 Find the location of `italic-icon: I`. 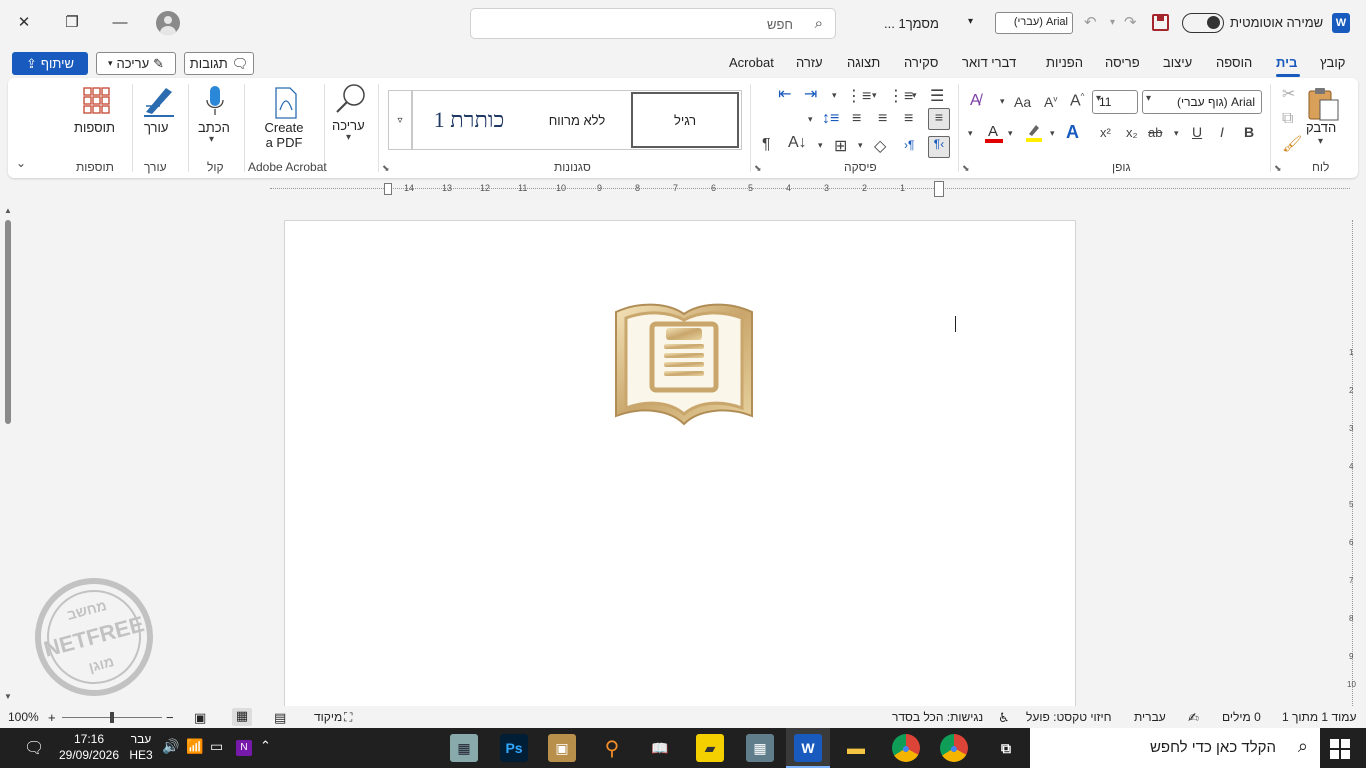

italic-icon: I is located at coordinates (1222, 132).